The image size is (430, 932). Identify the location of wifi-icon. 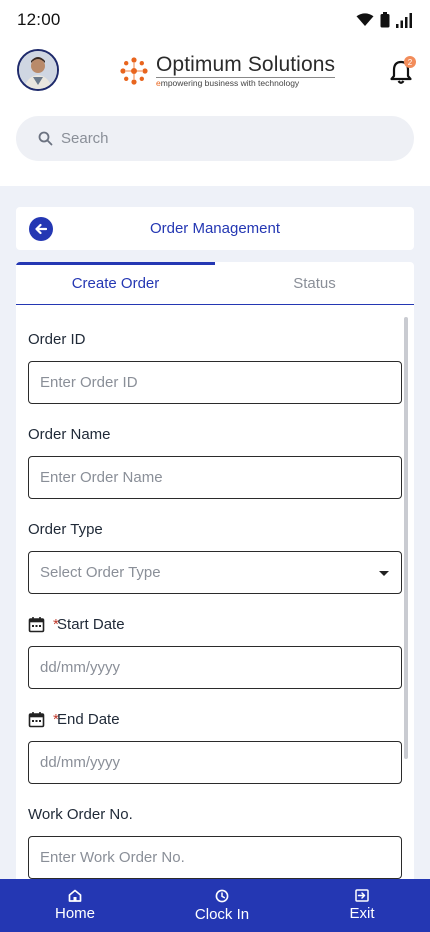
(365, 19).